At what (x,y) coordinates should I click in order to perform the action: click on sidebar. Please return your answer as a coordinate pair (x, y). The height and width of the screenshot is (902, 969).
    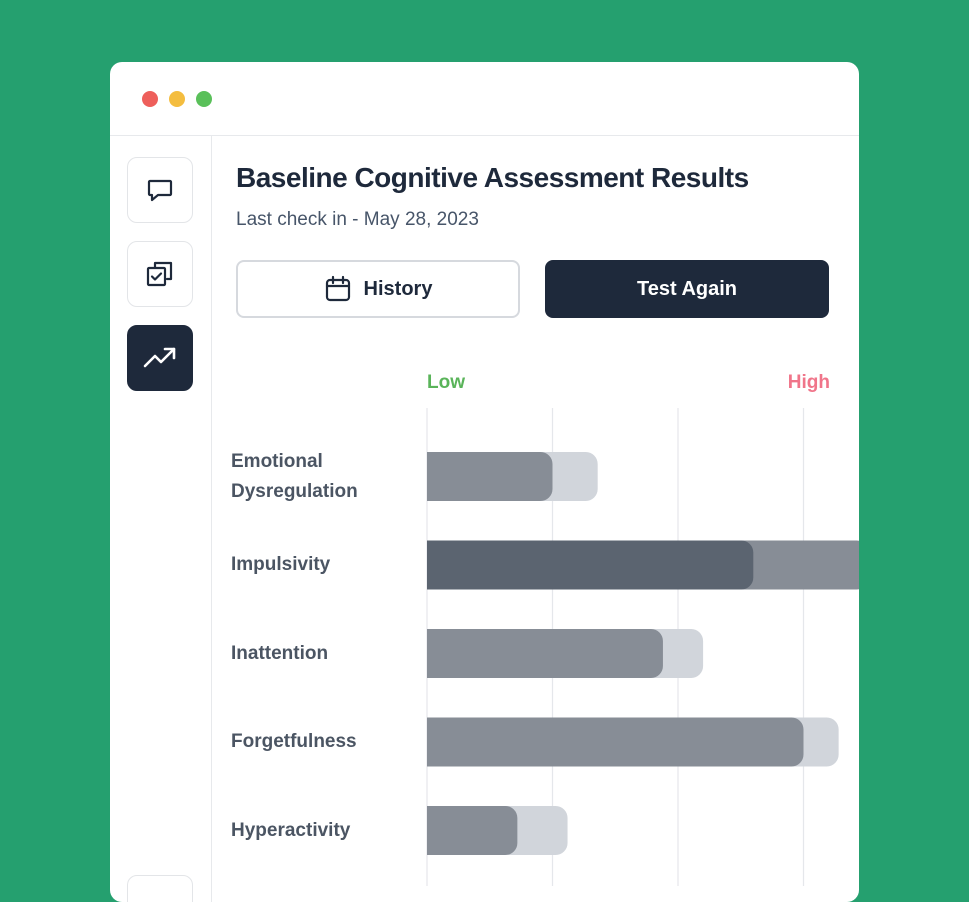
    Looking at the image, I should click on (161, 519).